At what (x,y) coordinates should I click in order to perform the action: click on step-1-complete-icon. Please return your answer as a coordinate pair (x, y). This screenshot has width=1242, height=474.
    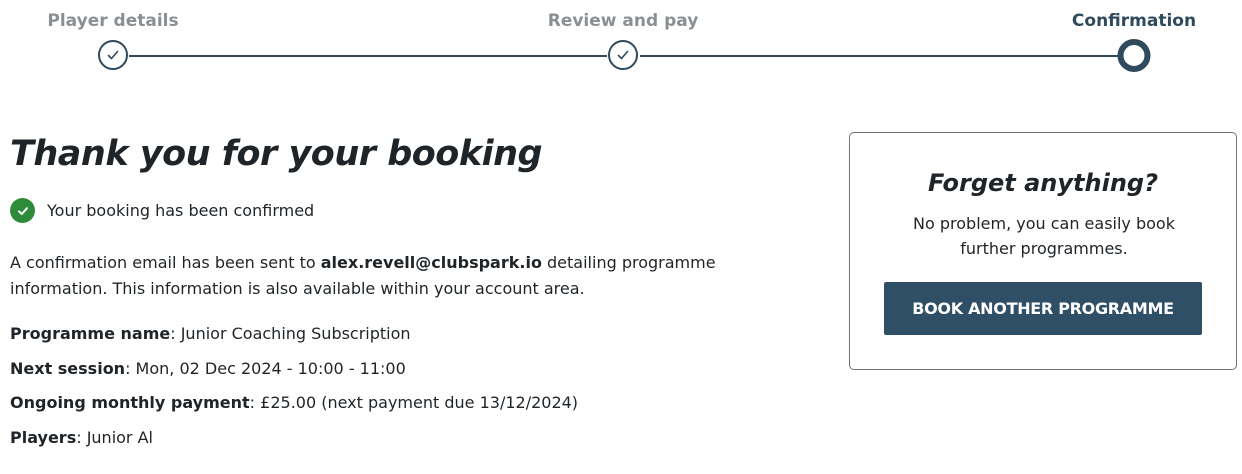
    Looking at the image, I should click on (113, 55).